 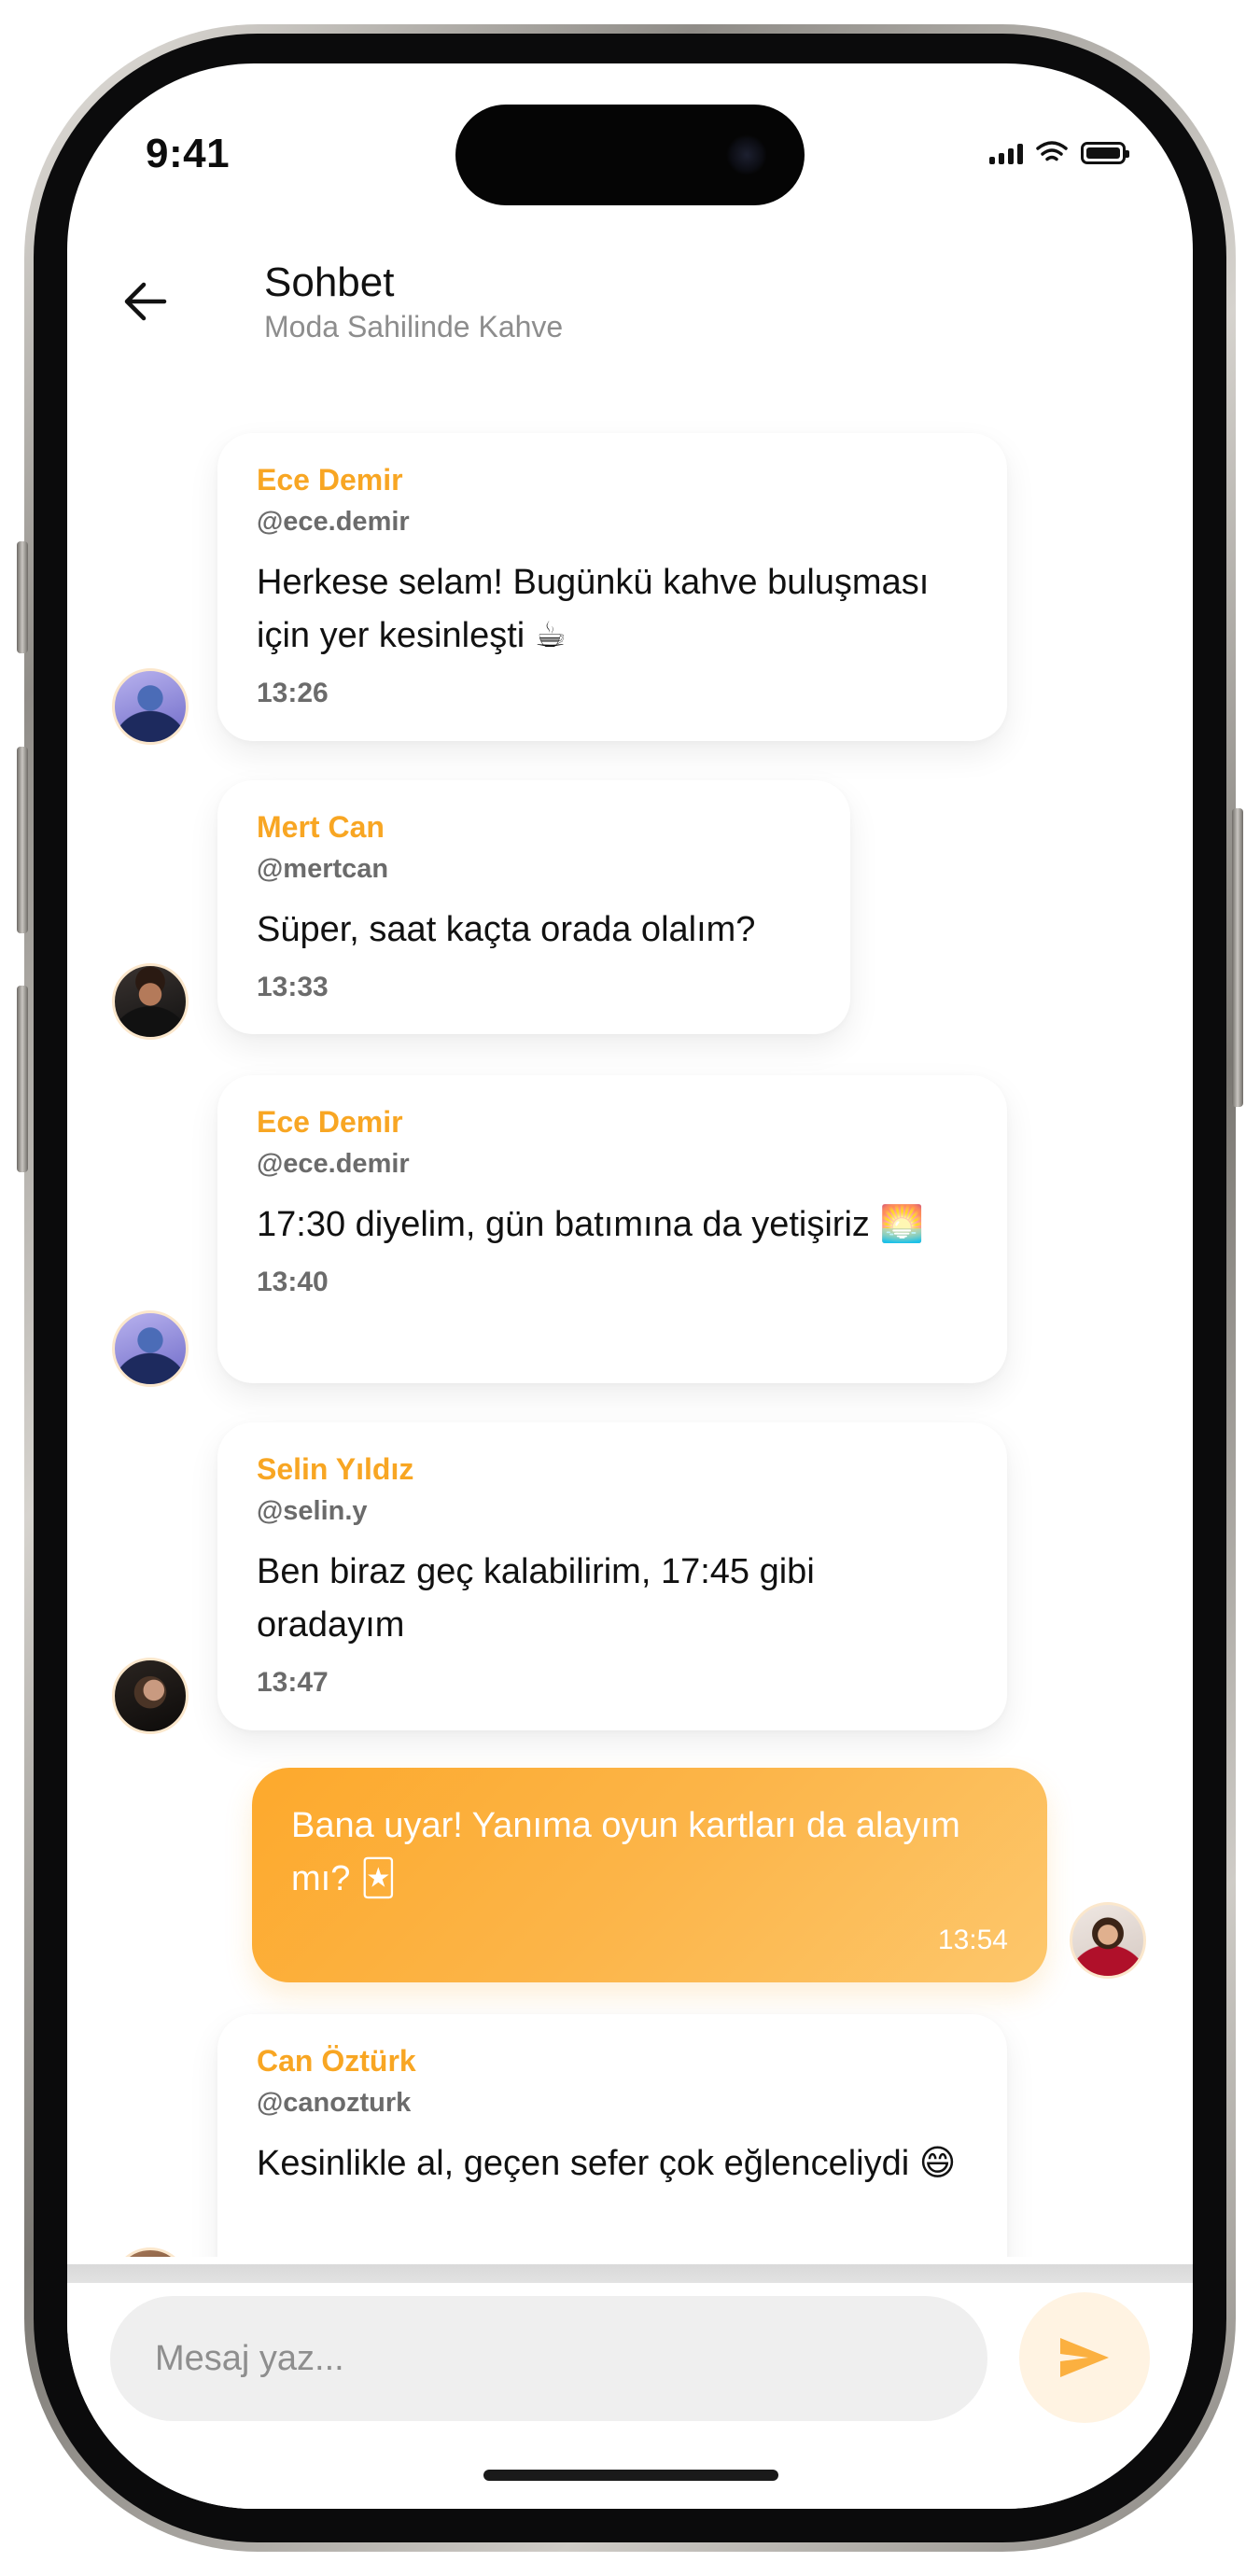 What do you see at coordinates (973, 1940) in the screenshot?
I see `message-time: 13:54` at bounding box center [973, 1940].